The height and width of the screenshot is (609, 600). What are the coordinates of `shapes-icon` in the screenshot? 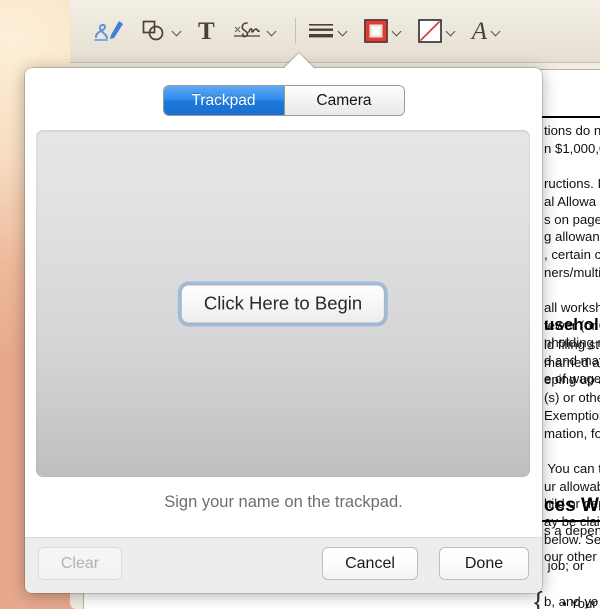 It's located at (155, 31).